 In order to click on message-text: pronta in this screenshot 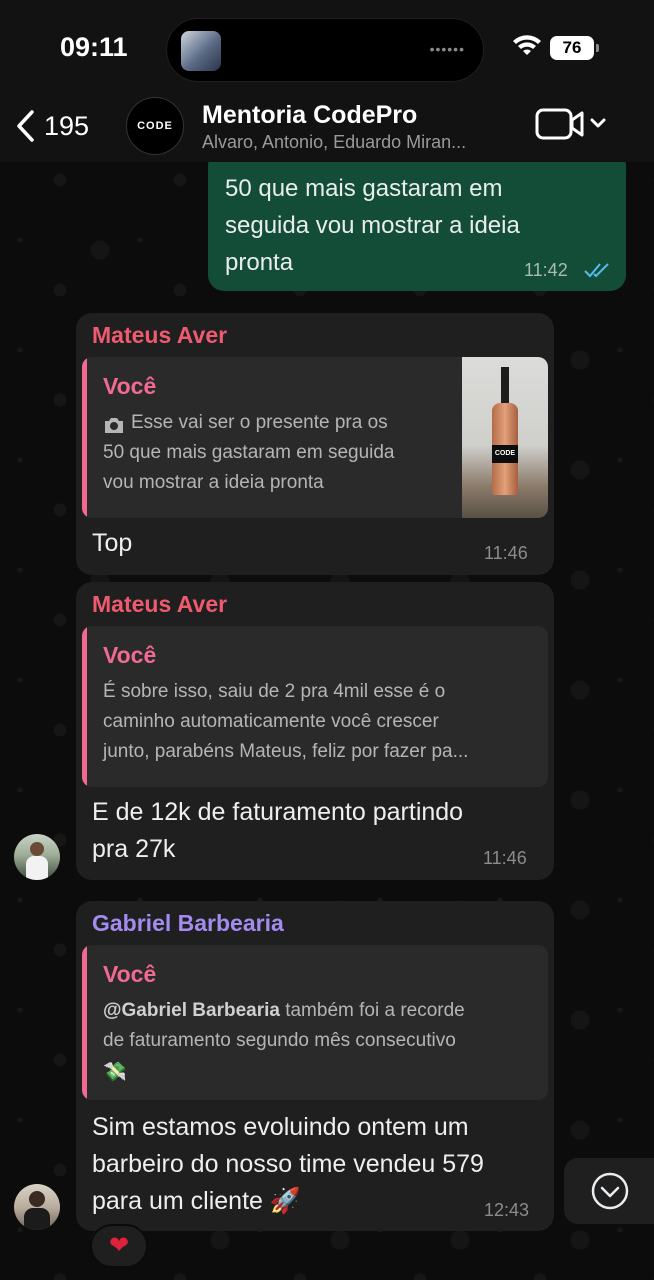, I will do `click(259, 262)`.